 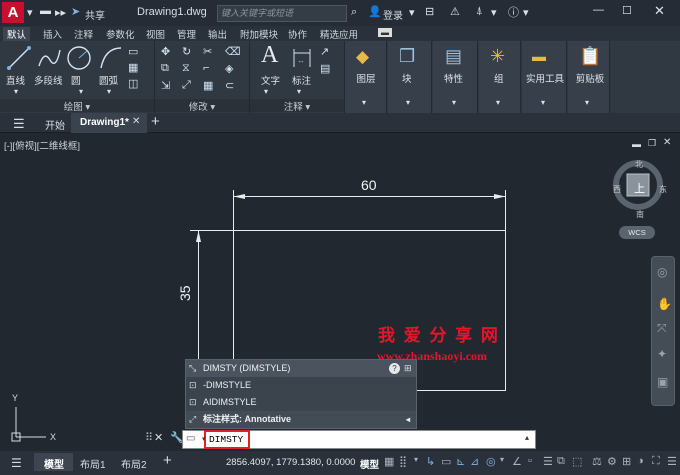 I want to click on properties-panel: ▤ 特性 ▾, so click(x=455, y=77).